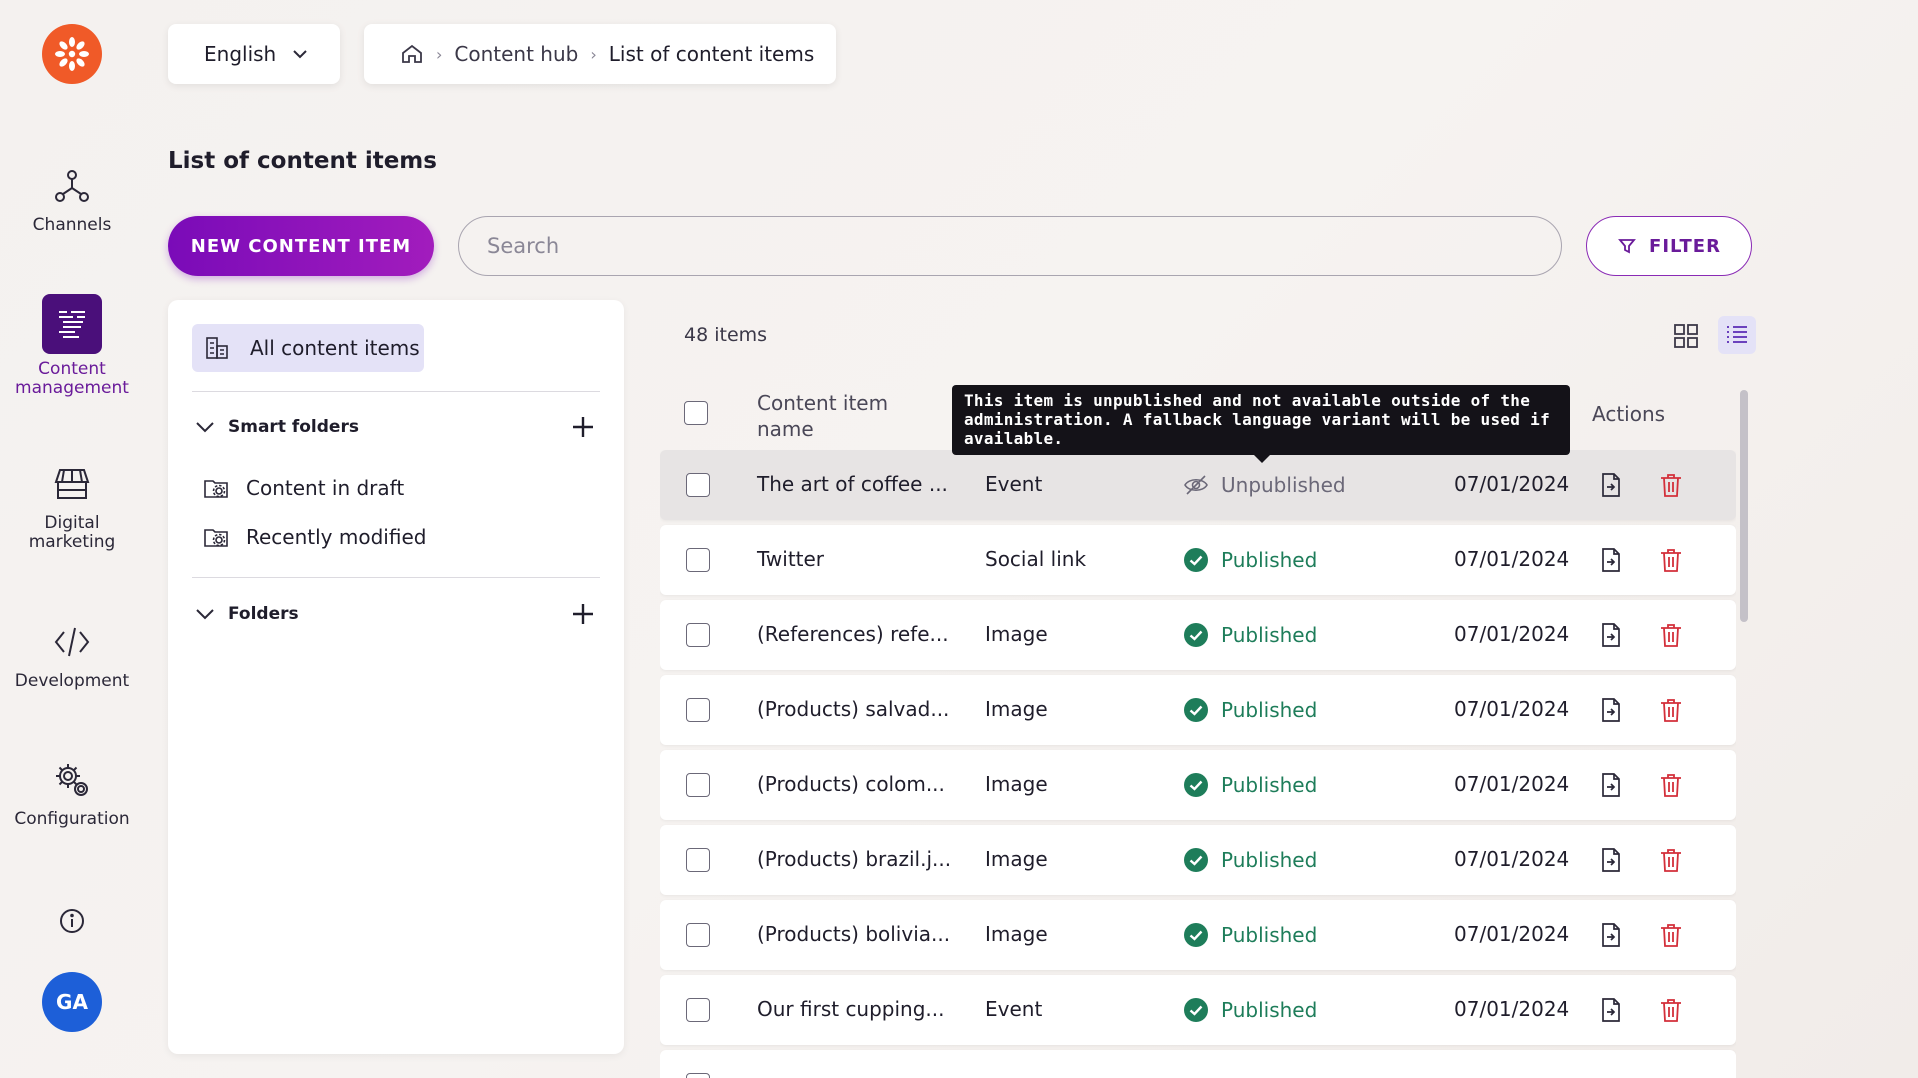 The image size is (1918, 1078). I want to click on list-scrollbar, so click(1744, 731).